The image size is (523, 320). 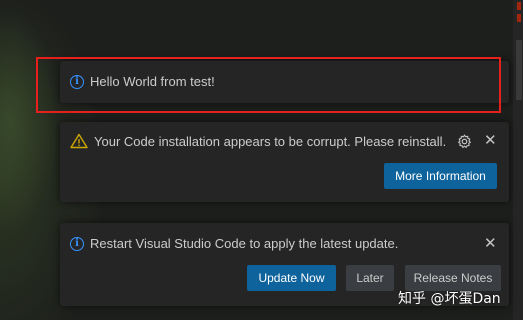 I want to click on later-button: Later, so click(x=370, y=278).